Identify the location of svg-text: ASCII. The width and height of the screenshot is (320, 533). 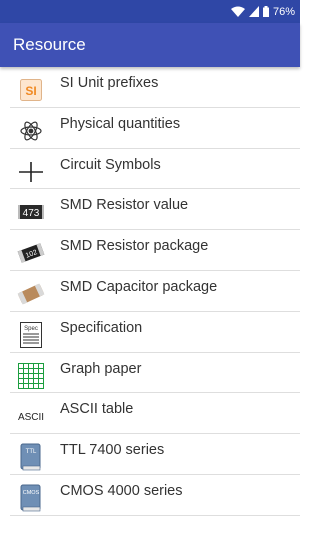
(31, 417).